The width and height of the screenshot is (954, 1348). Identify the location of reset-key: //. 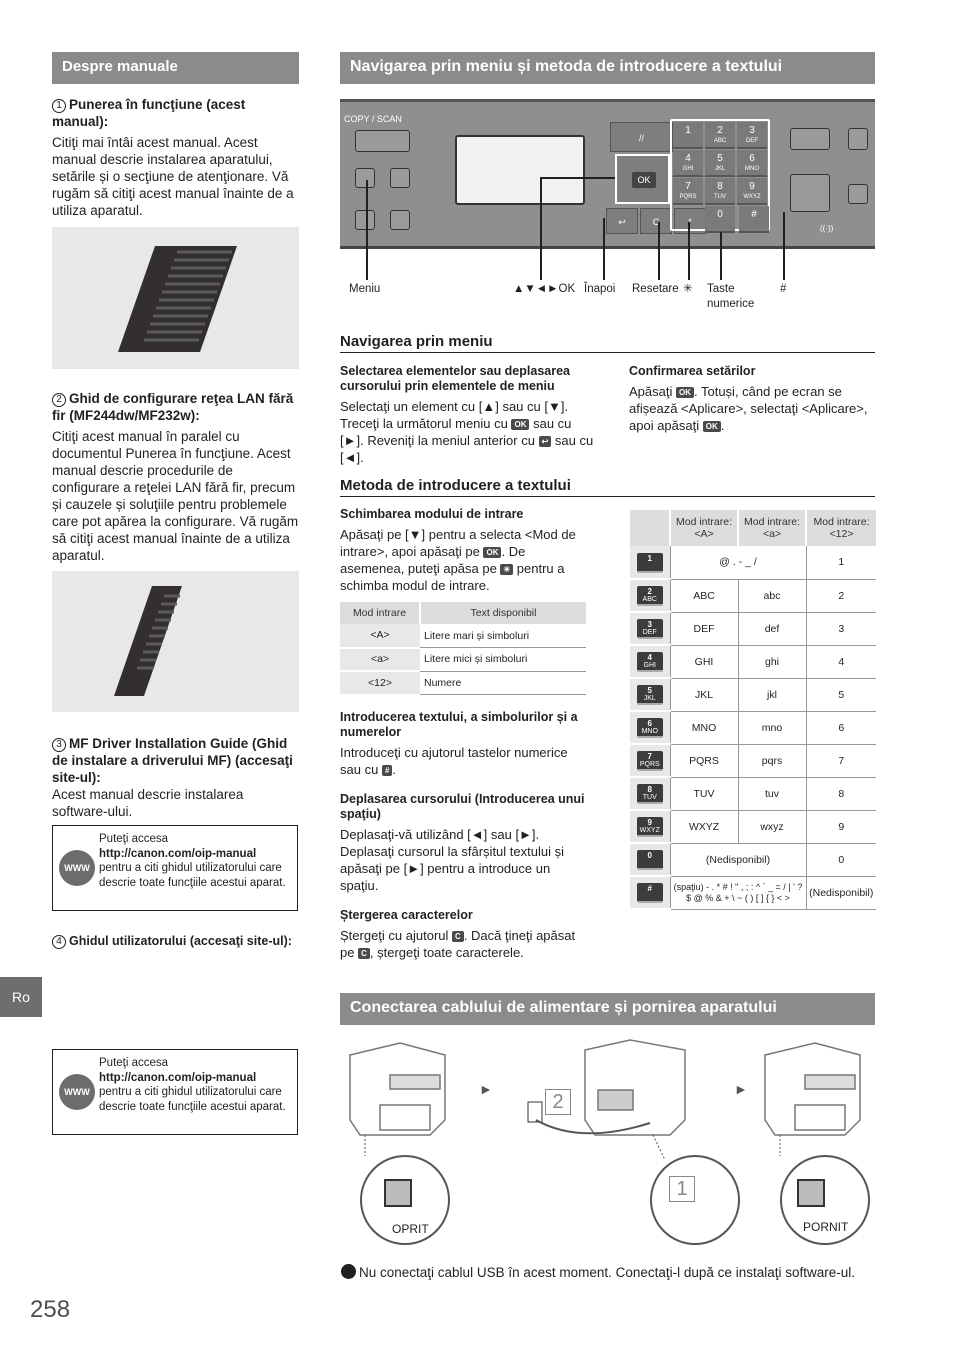
(641, 137).